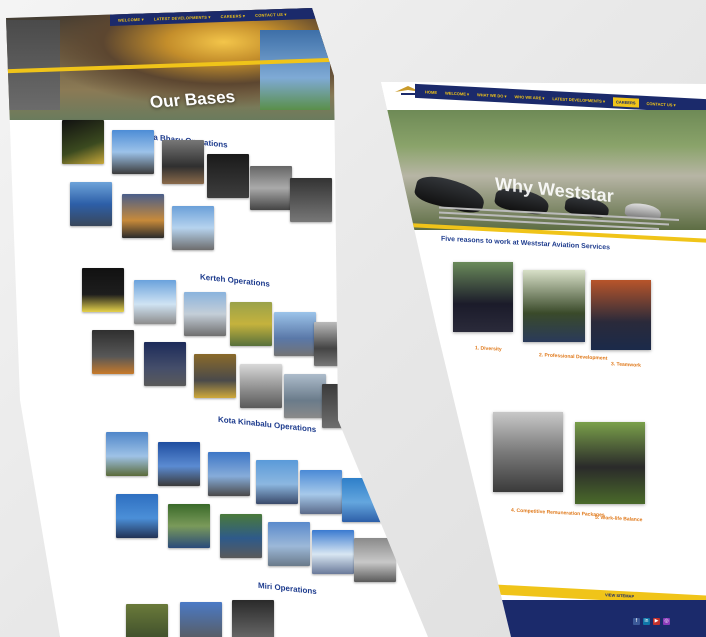 Image resolution: width=706 pixels, height=637 pixels. I want to click on linkedin-icon: in, so click(646, 621).